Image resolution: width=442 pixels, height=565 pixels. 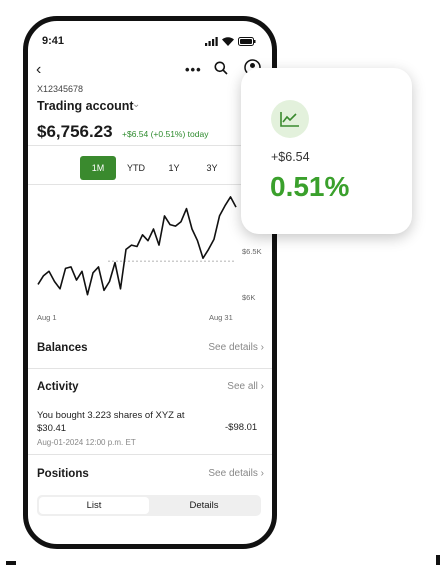 I want to click on signal-icon, so click(x=211, y=41).